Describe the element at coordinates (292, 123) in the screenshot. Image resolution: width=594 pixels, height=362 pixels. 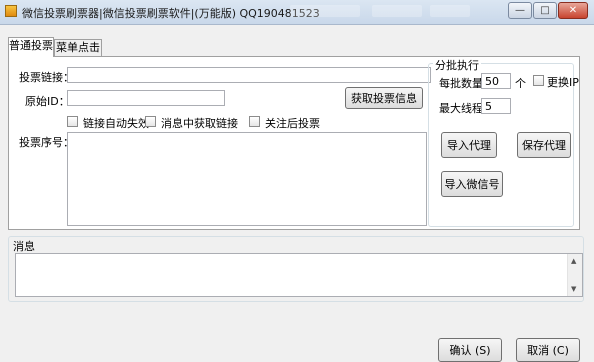
I see `follow-vote-label: 关注后投票` at that location.